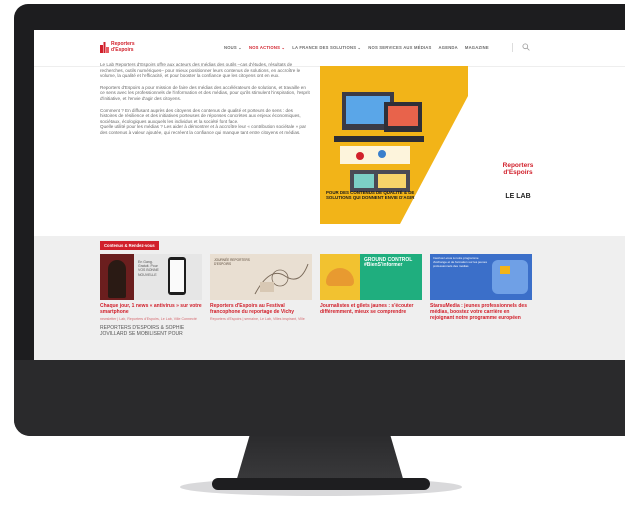 This screenshot has height=510, width=625. Describe the element at coordinates (321, 484) in the screenshot. I see `monitor-foot` at that location.